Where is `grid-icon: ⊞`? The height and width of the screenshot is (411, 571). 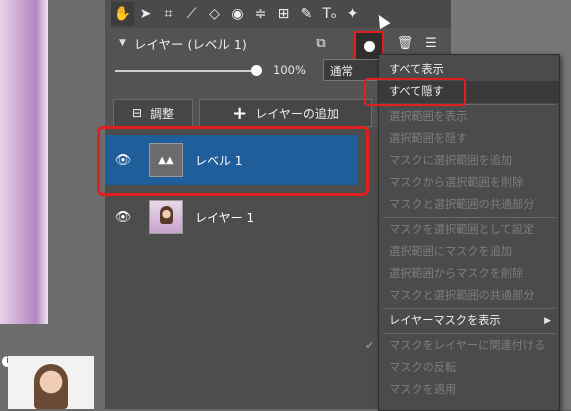 grid-icon: ⊞ is located at coordinates (283, 14).